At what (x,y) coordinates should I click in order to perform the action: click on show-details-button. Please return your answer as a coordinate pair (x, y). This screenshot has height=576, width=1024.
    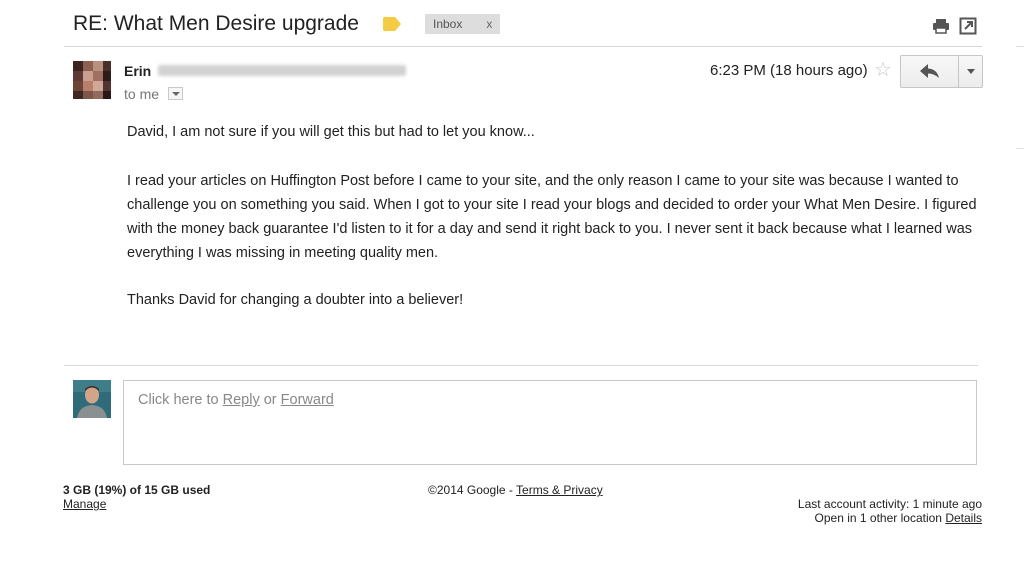
    Looking at the image, I should click on (175, 93).